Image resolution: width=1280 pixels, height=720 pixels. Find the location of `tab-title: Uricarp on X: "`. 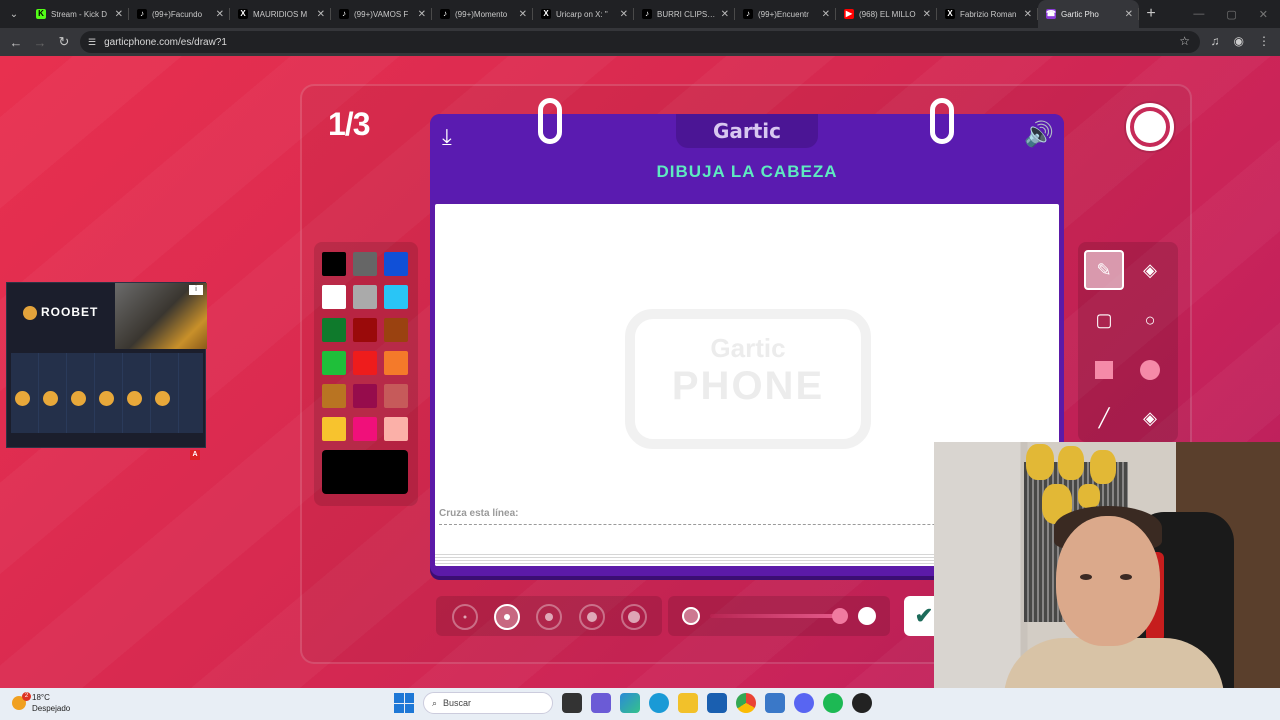

tab-title: Uricarp on X: " is located at coordinates (582, 14).